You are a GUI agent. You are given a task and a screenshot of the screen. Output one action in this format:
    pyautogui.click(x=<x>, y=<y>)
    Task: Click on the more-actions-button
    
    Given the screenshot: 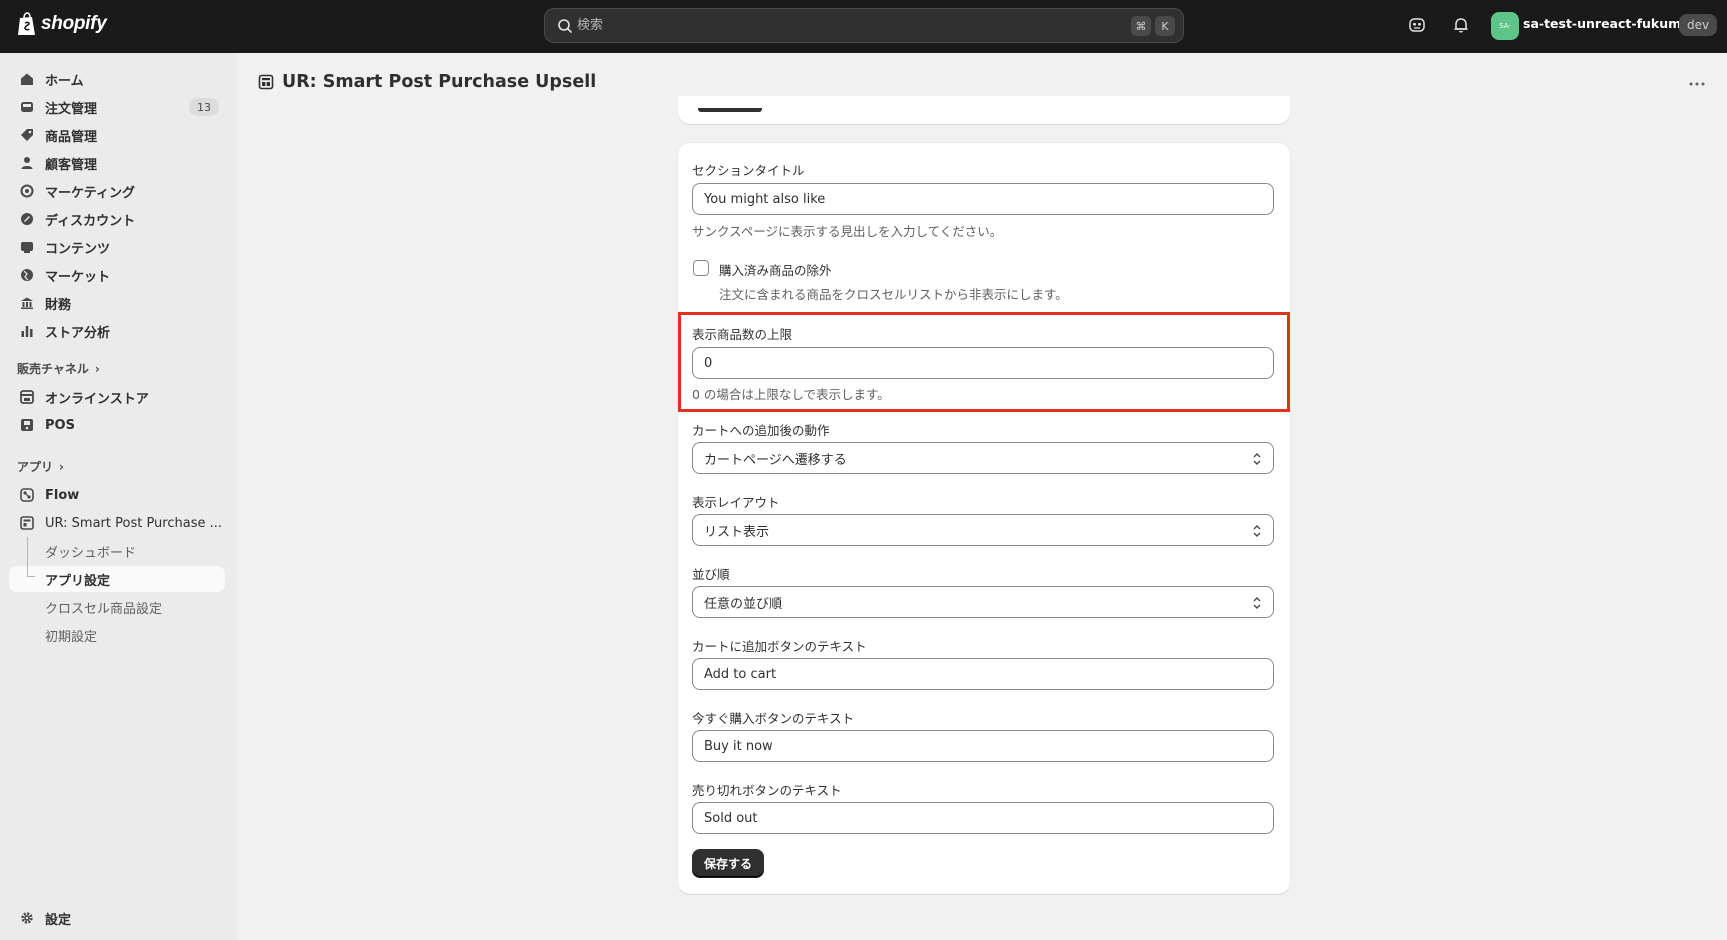 What is the action you would take?
    pyautogui.click(x=1697, y=84)
    